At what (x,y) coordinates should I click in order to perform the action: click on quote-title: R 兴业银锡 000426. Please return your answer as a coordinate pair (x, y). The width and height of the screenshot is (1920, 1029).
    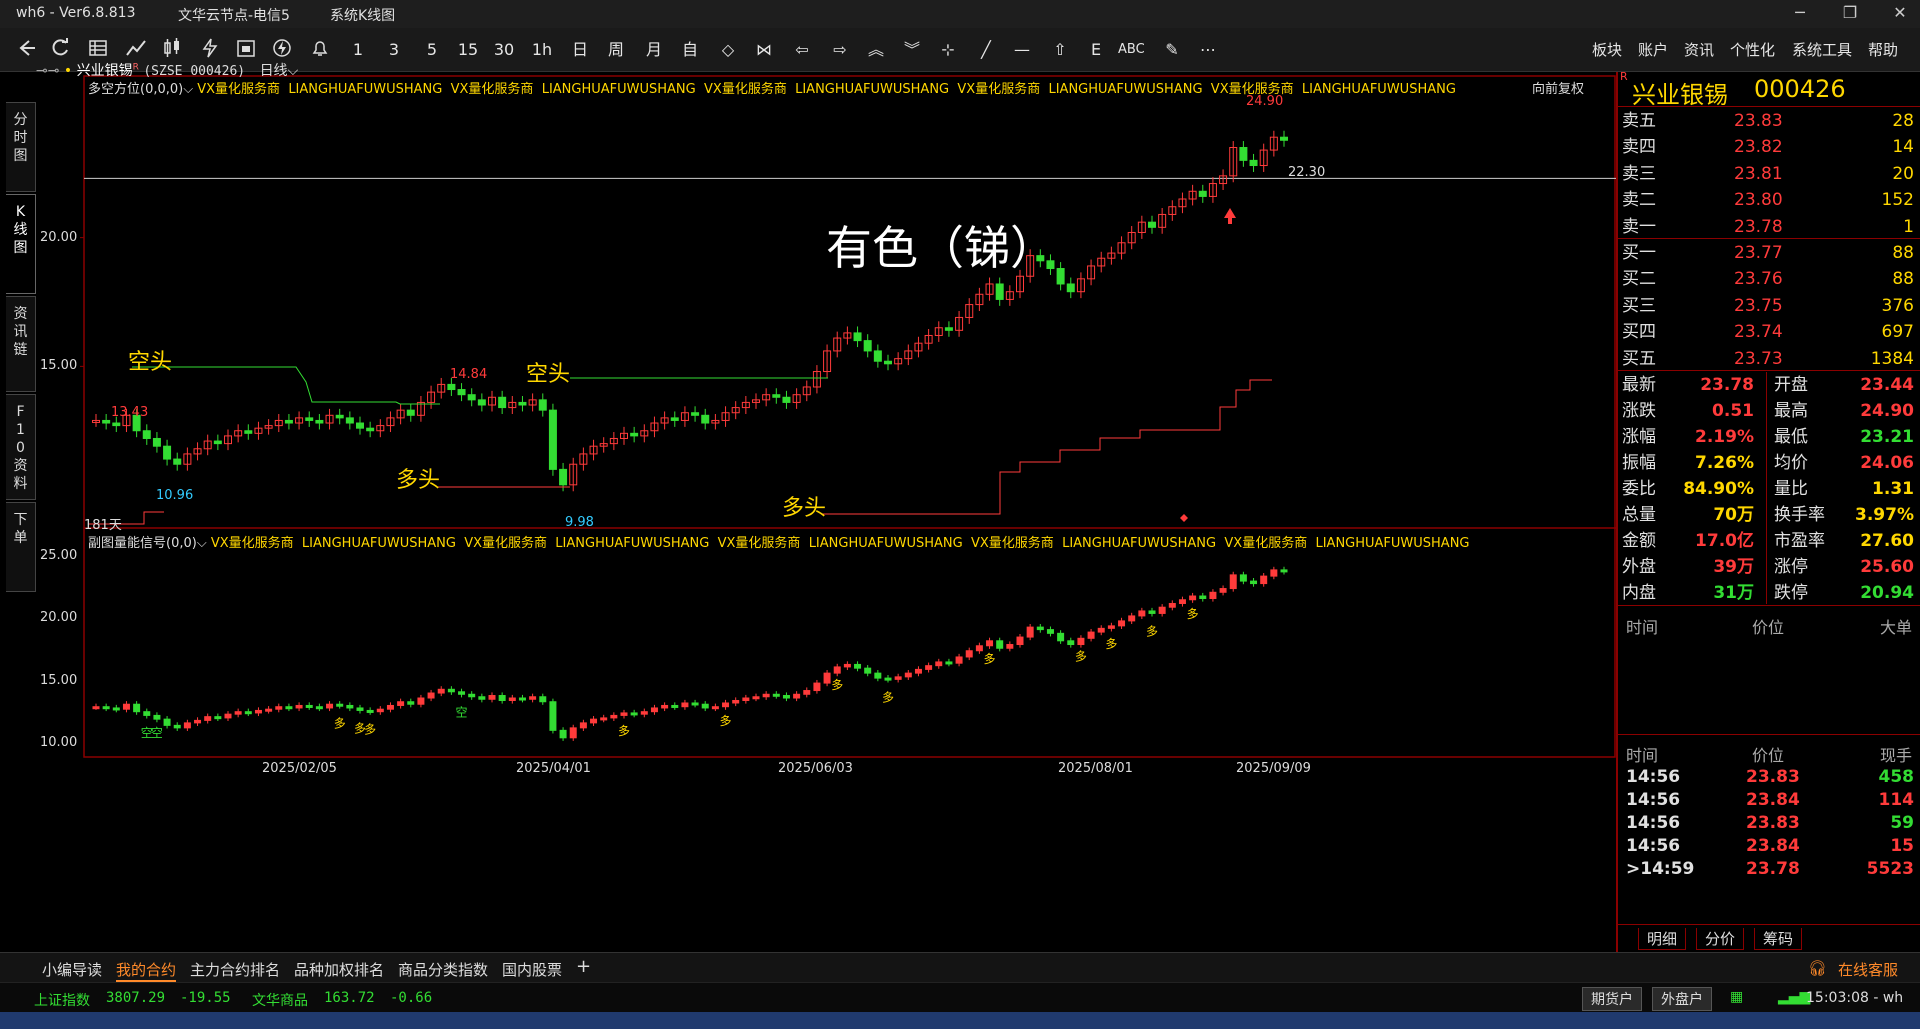
    Looking at the image, I should click on (1769, 89).